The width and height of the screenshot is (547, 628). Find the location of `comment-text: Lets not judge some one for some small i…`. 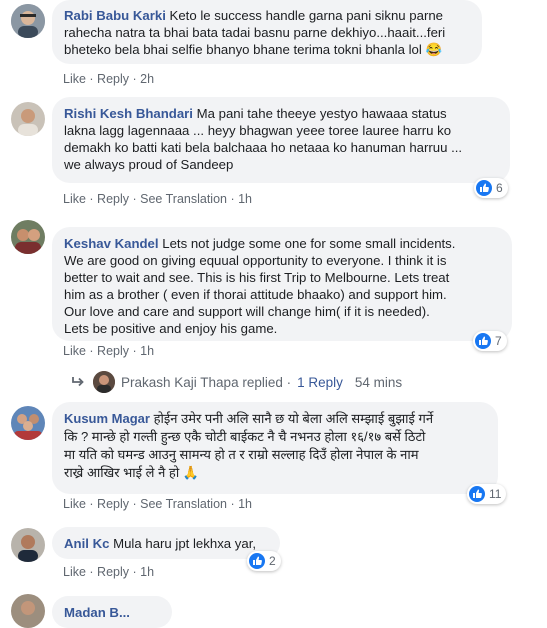

comment-text: Lets not judge some one for some small i… is located at coordinates (260, 286).